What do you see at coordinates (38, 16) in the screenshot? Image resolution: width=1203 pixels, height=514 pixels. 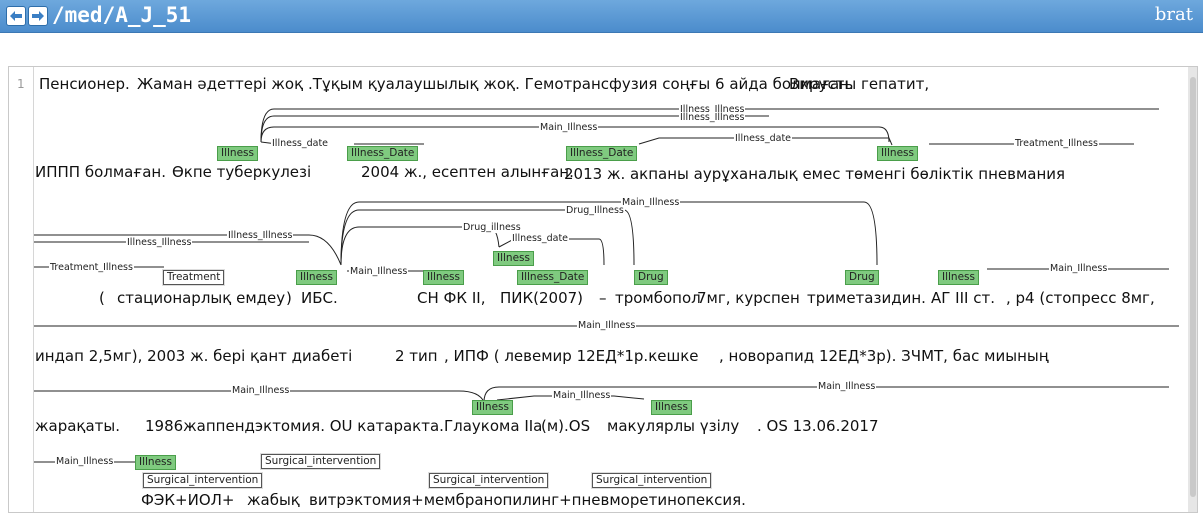 I see `forward-arrow-icon` at bounding box center [38, 16].